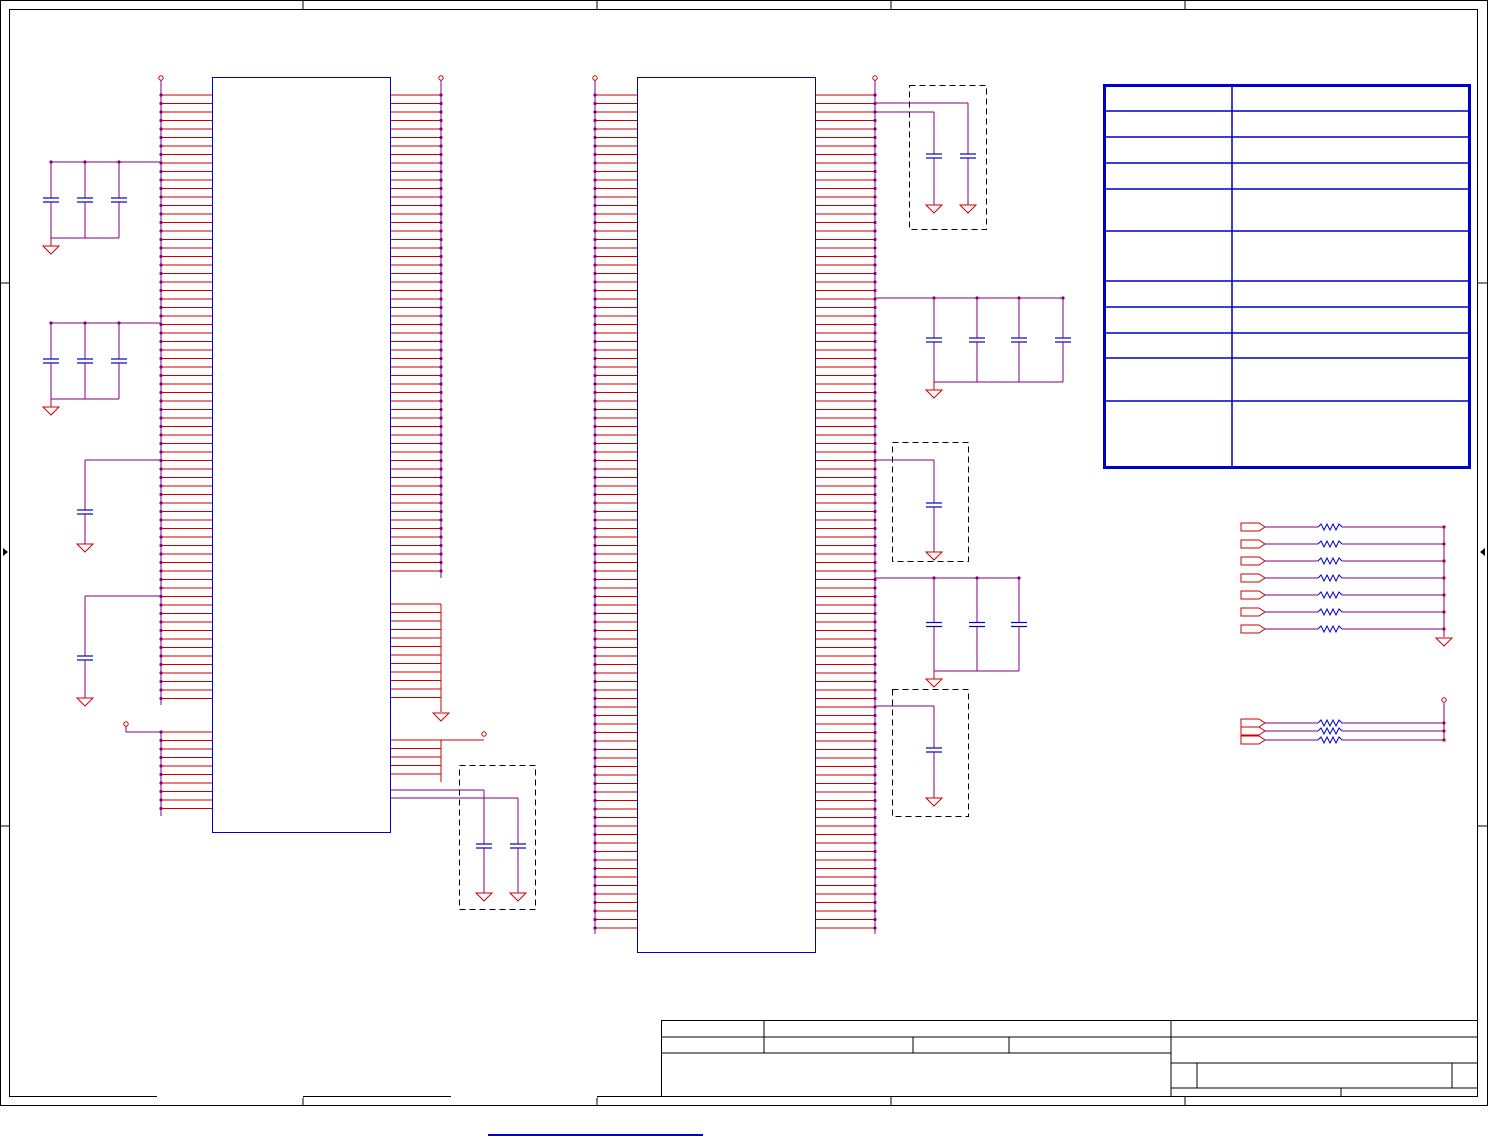 The image size is (1488, 1136). Describe the element at coordinates (1069, 1058) in the screenshot. I see `title-block-border` at that location.